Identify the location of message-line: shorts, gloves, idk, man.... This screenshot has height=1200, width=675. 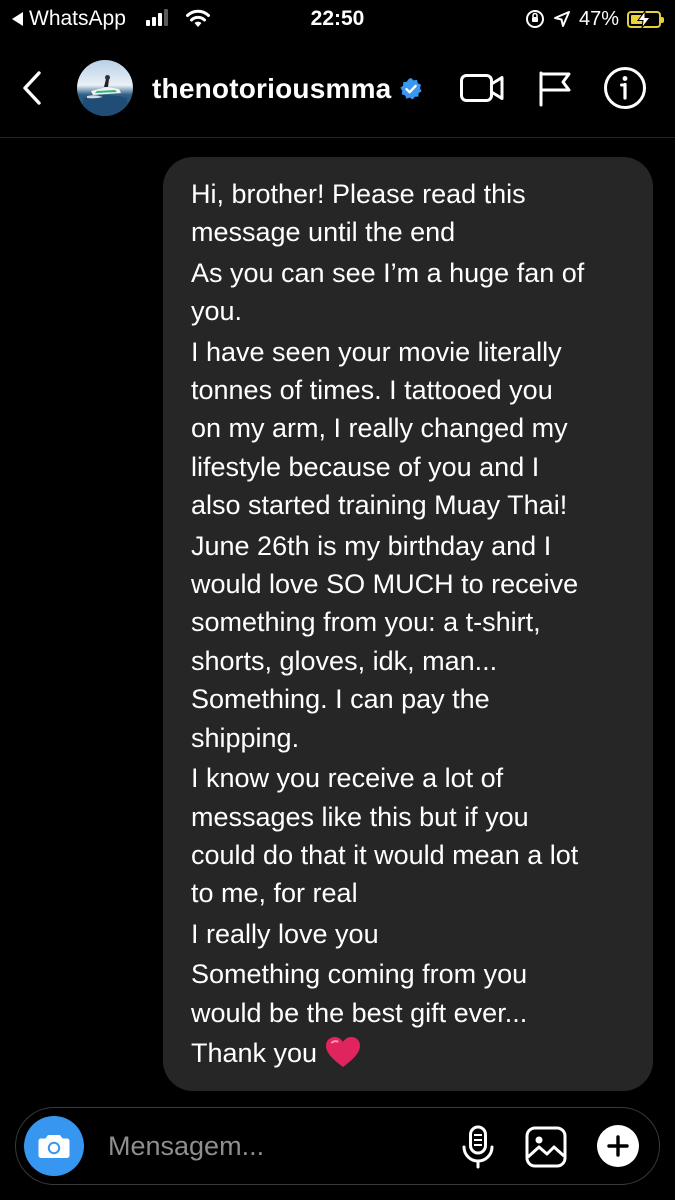
(344, 660).